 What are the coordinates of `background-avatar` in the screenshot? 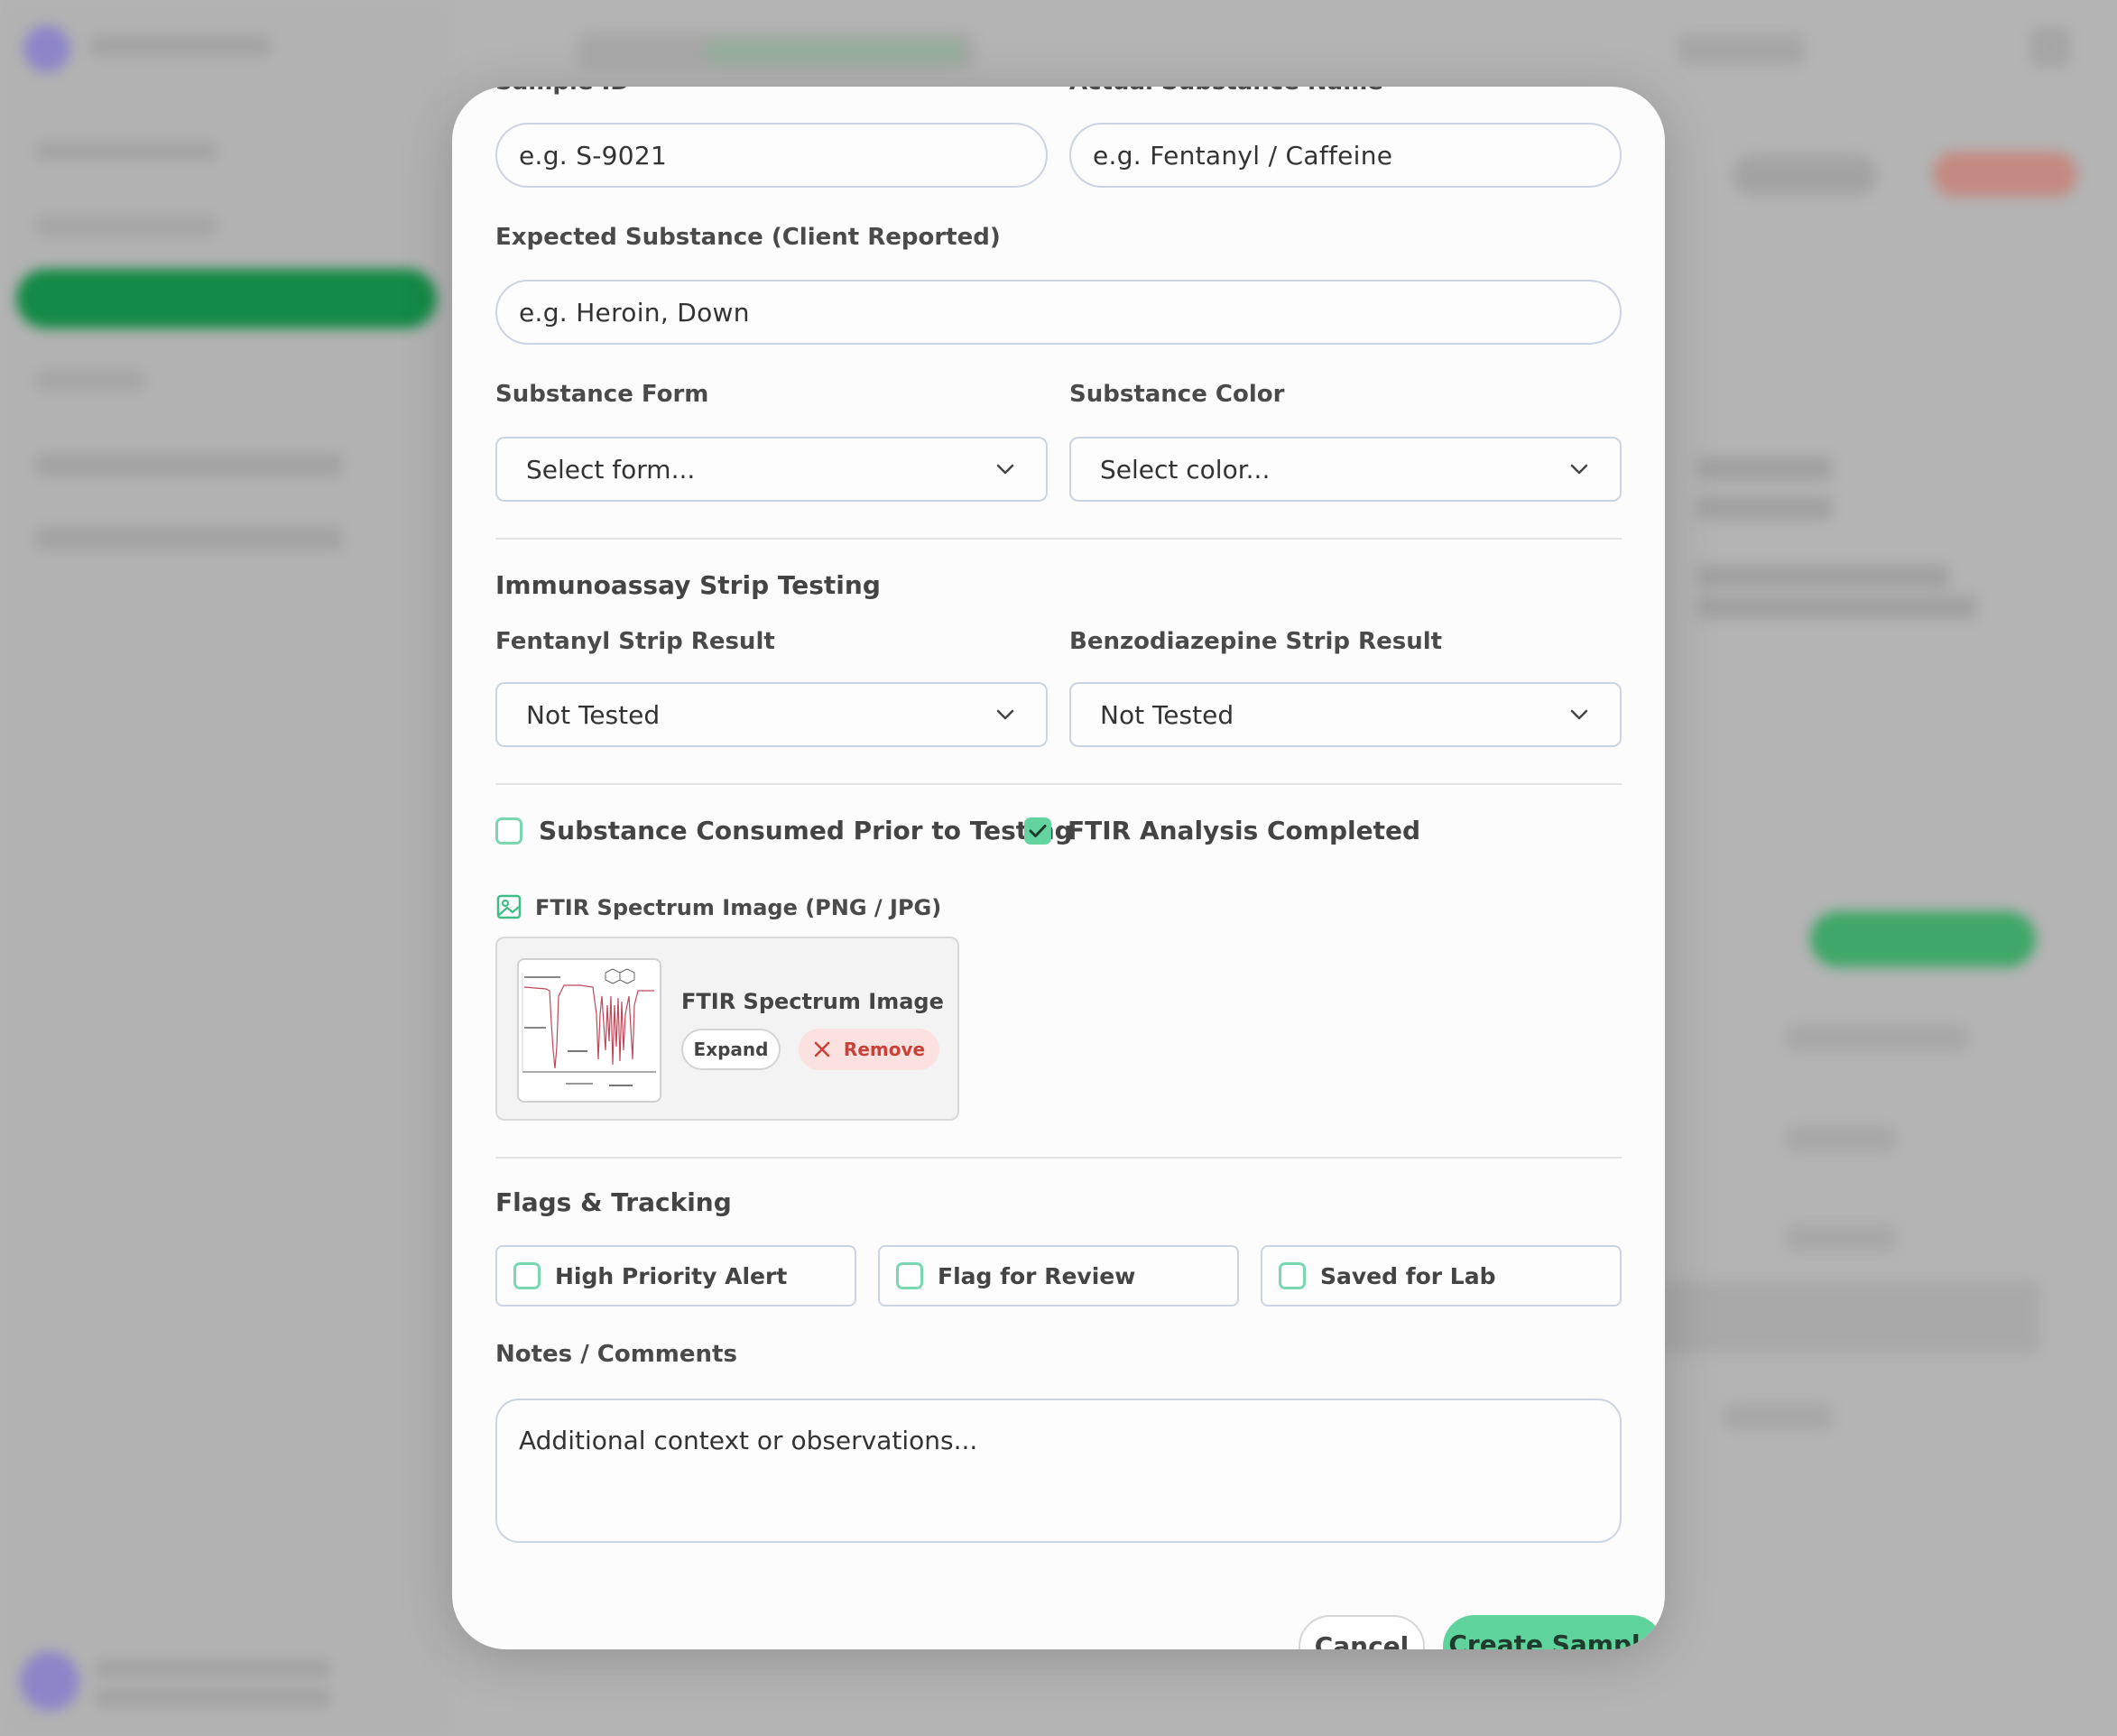 It's located at (49, 1681).